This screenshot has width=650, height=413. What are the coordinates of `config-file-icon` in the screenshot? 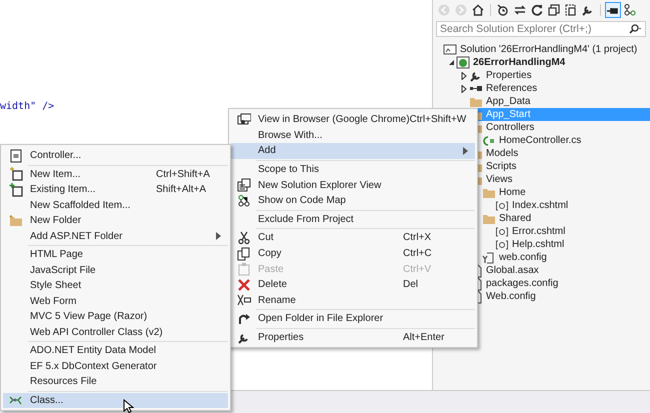 It's located at (489, 257).